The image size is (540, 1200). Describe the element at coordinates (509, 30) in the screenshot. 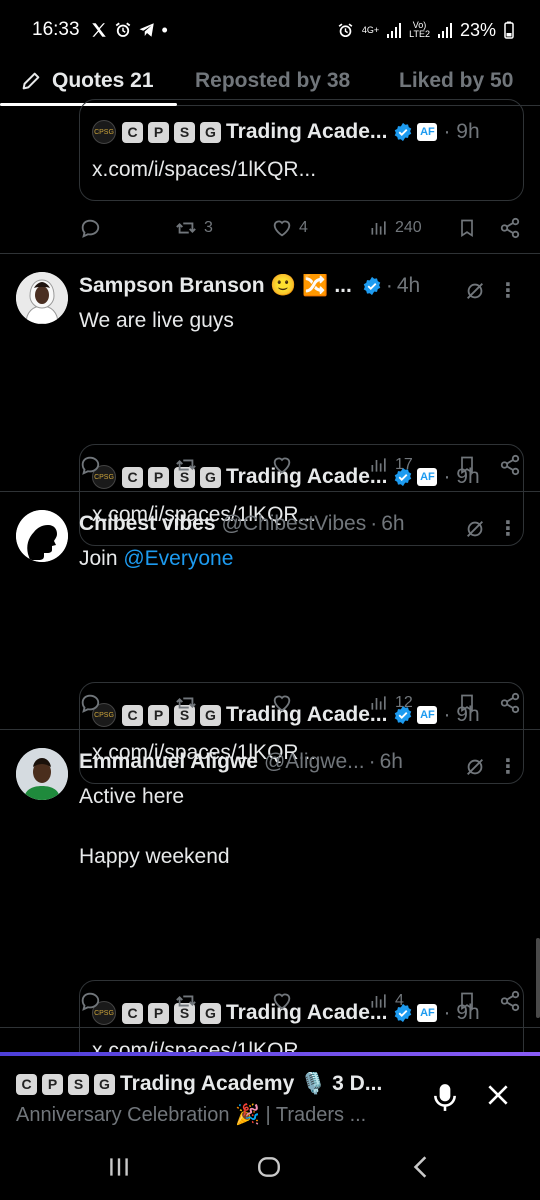

I see `battery-icon` at that location.